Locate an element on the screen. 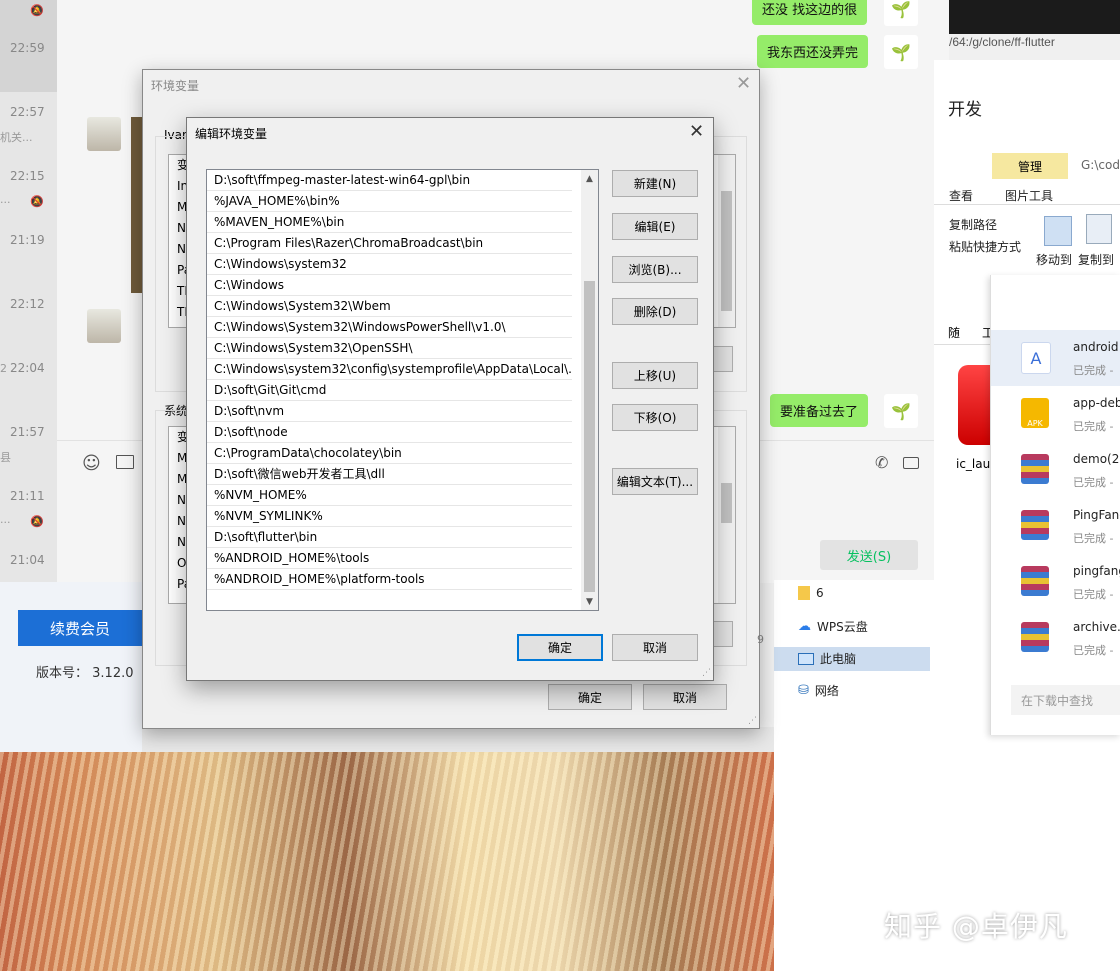  nav-item-folder: 6 is located at coordinates (811, 593).